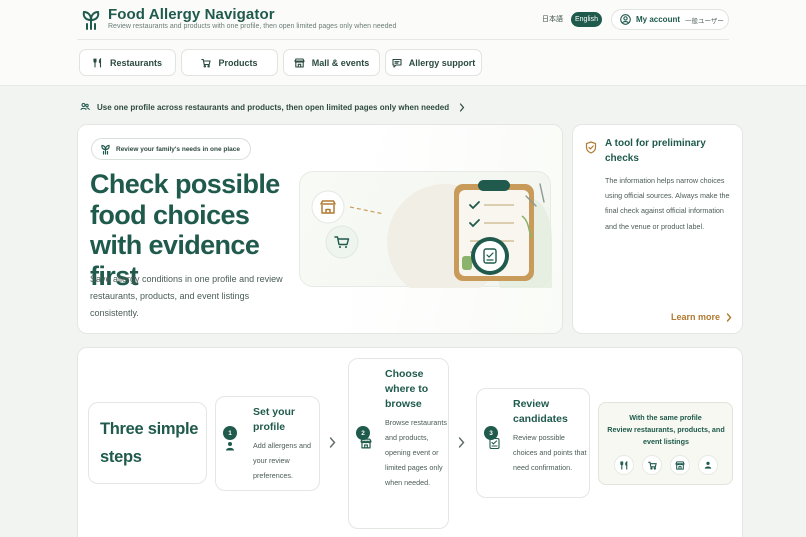  What do you see at coordinates (136, 62) in the screenshot?
I see `nav-label: Restaurants` at bounding box center [136, 62].